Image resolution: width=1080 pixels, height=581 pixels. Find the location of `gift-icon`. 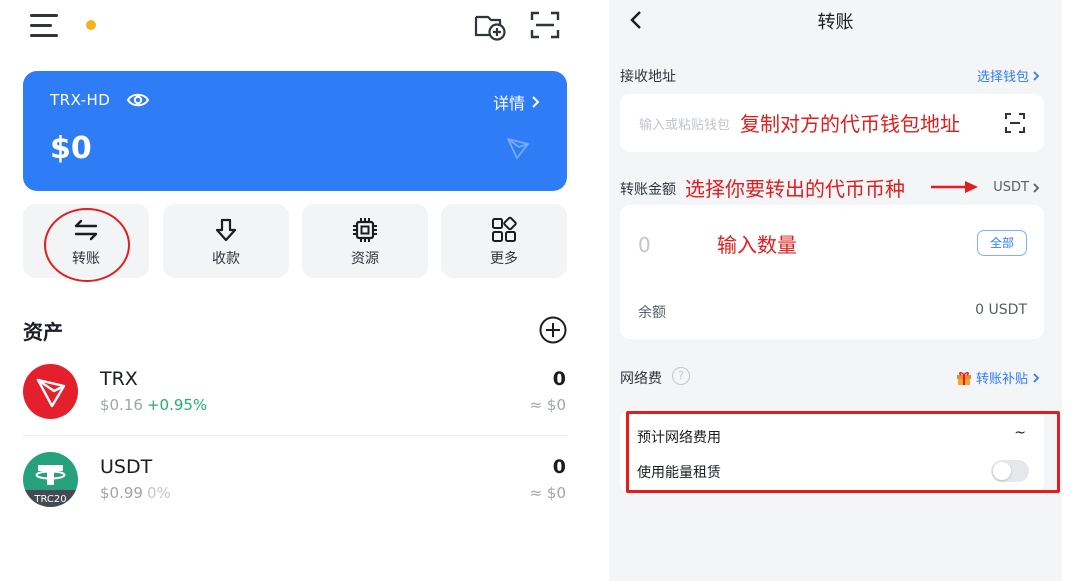

gift-icon is located at coordinates (963, 378).